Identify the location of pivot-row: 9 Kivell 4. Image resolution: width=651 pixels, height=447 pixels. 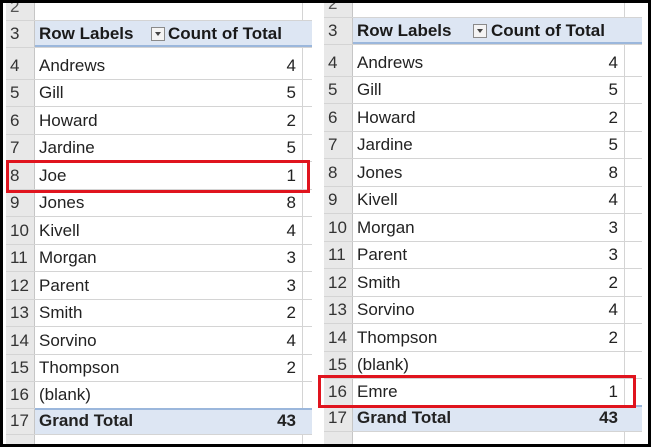
(483, 201).